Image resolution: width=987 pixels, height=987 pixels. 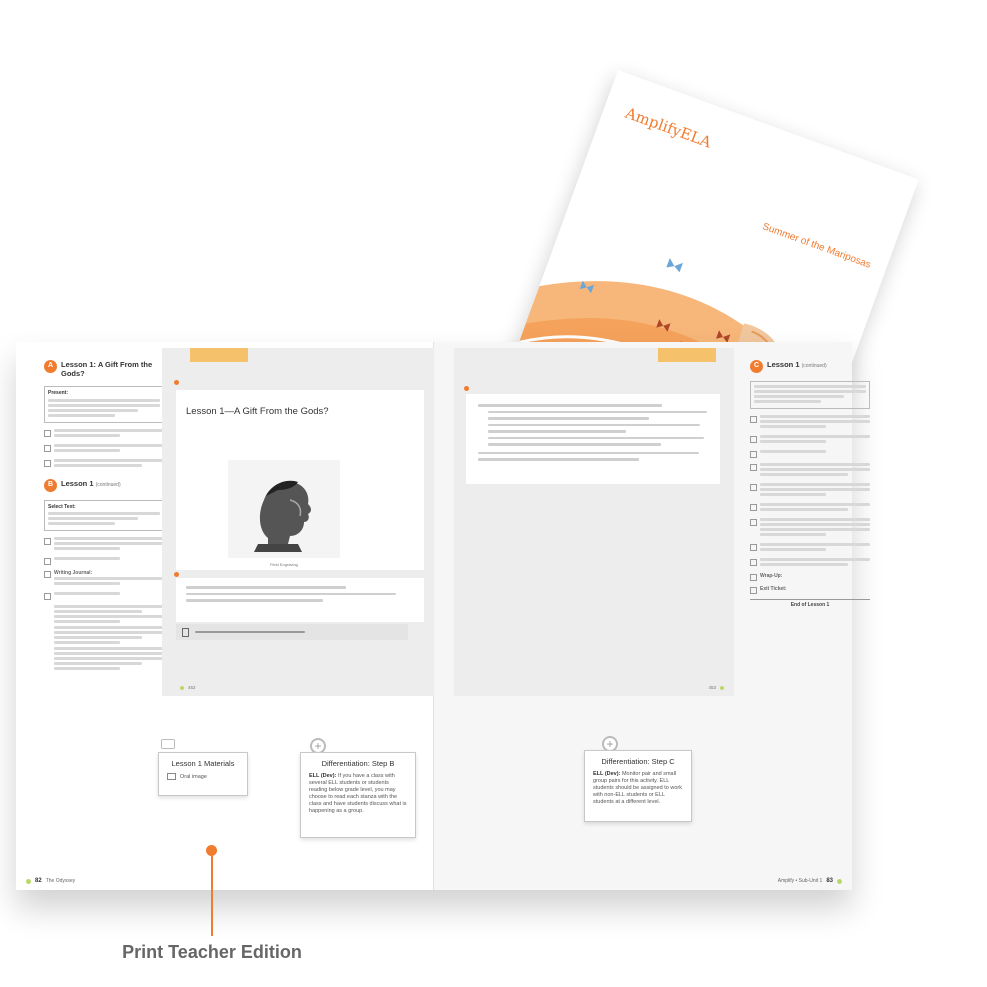 What do you see at coordinates (753, 522) in the screenshot?
I see `chart-icon` at bounding box center [753, 522].